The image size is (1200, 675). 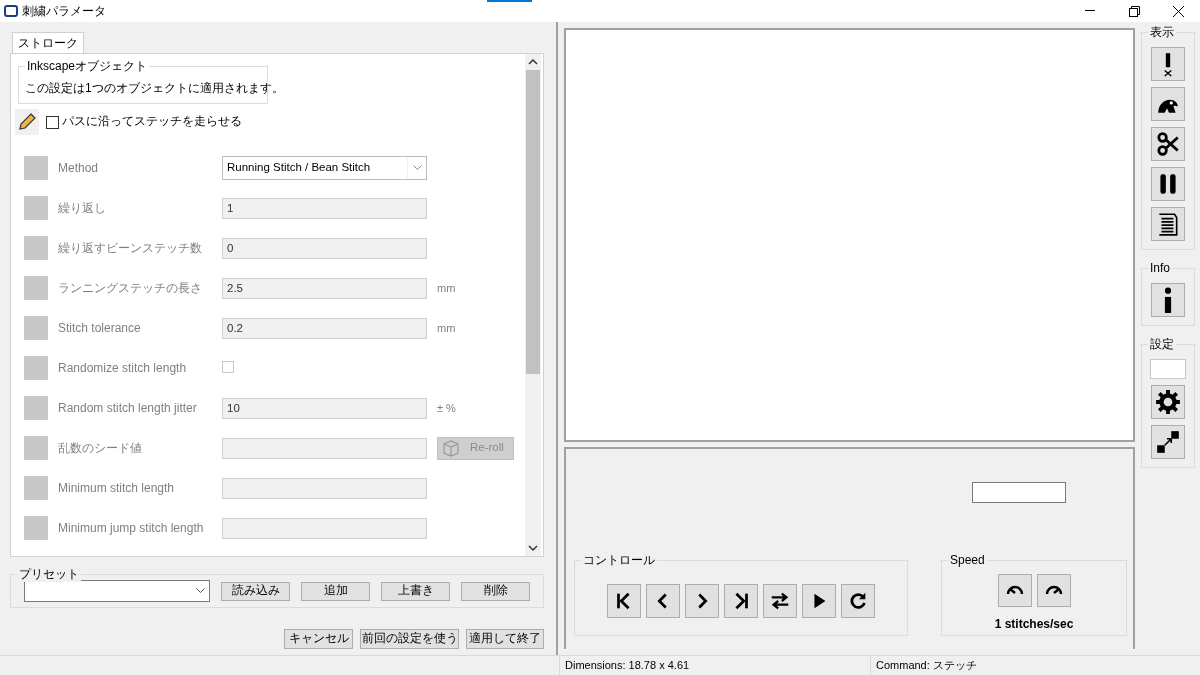 I want to click on group-title: 設定, so click(x=1162, y=344).